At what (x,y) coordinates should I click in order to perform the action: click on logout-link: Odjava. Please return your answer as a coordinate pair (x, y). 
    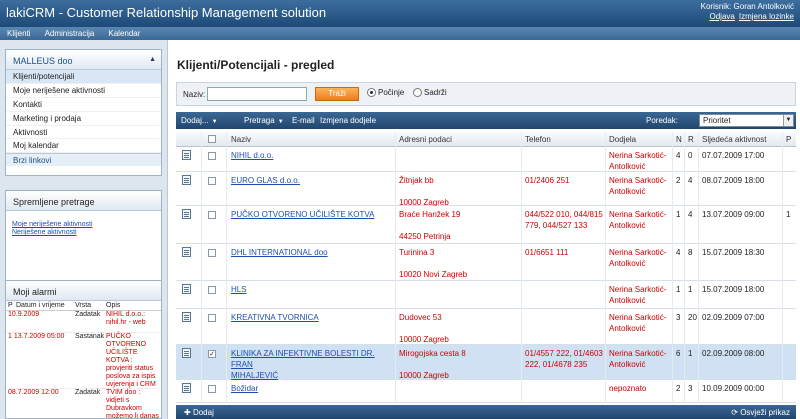
    Looking at the image, I should click on (722, 16).